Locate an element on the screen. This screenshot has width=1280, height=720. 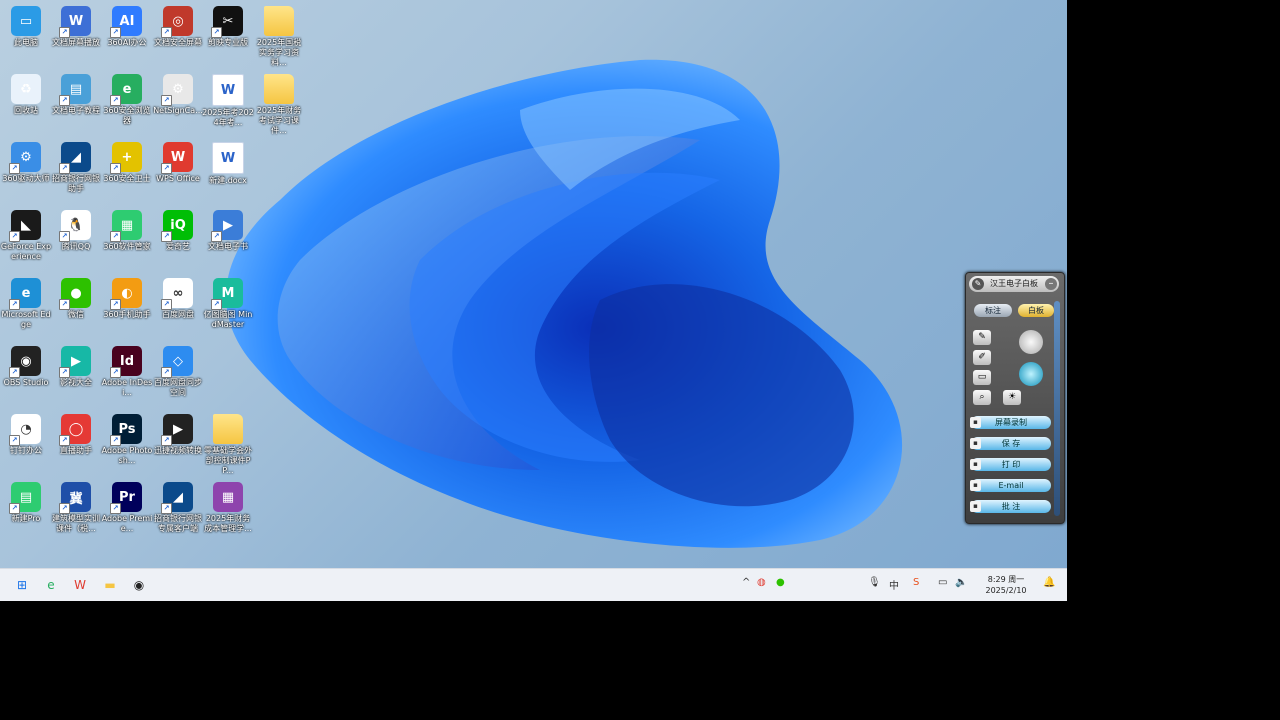
tray-app-icon: ◍ is located at coordinates (761, 582).